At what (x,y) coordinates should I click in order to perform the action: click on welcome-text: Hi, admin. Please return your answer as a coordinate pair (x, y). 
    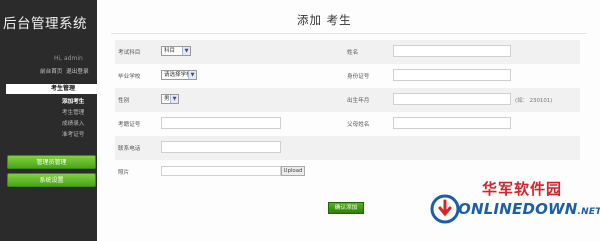
    Looking at the image, I should click on (68, 58).